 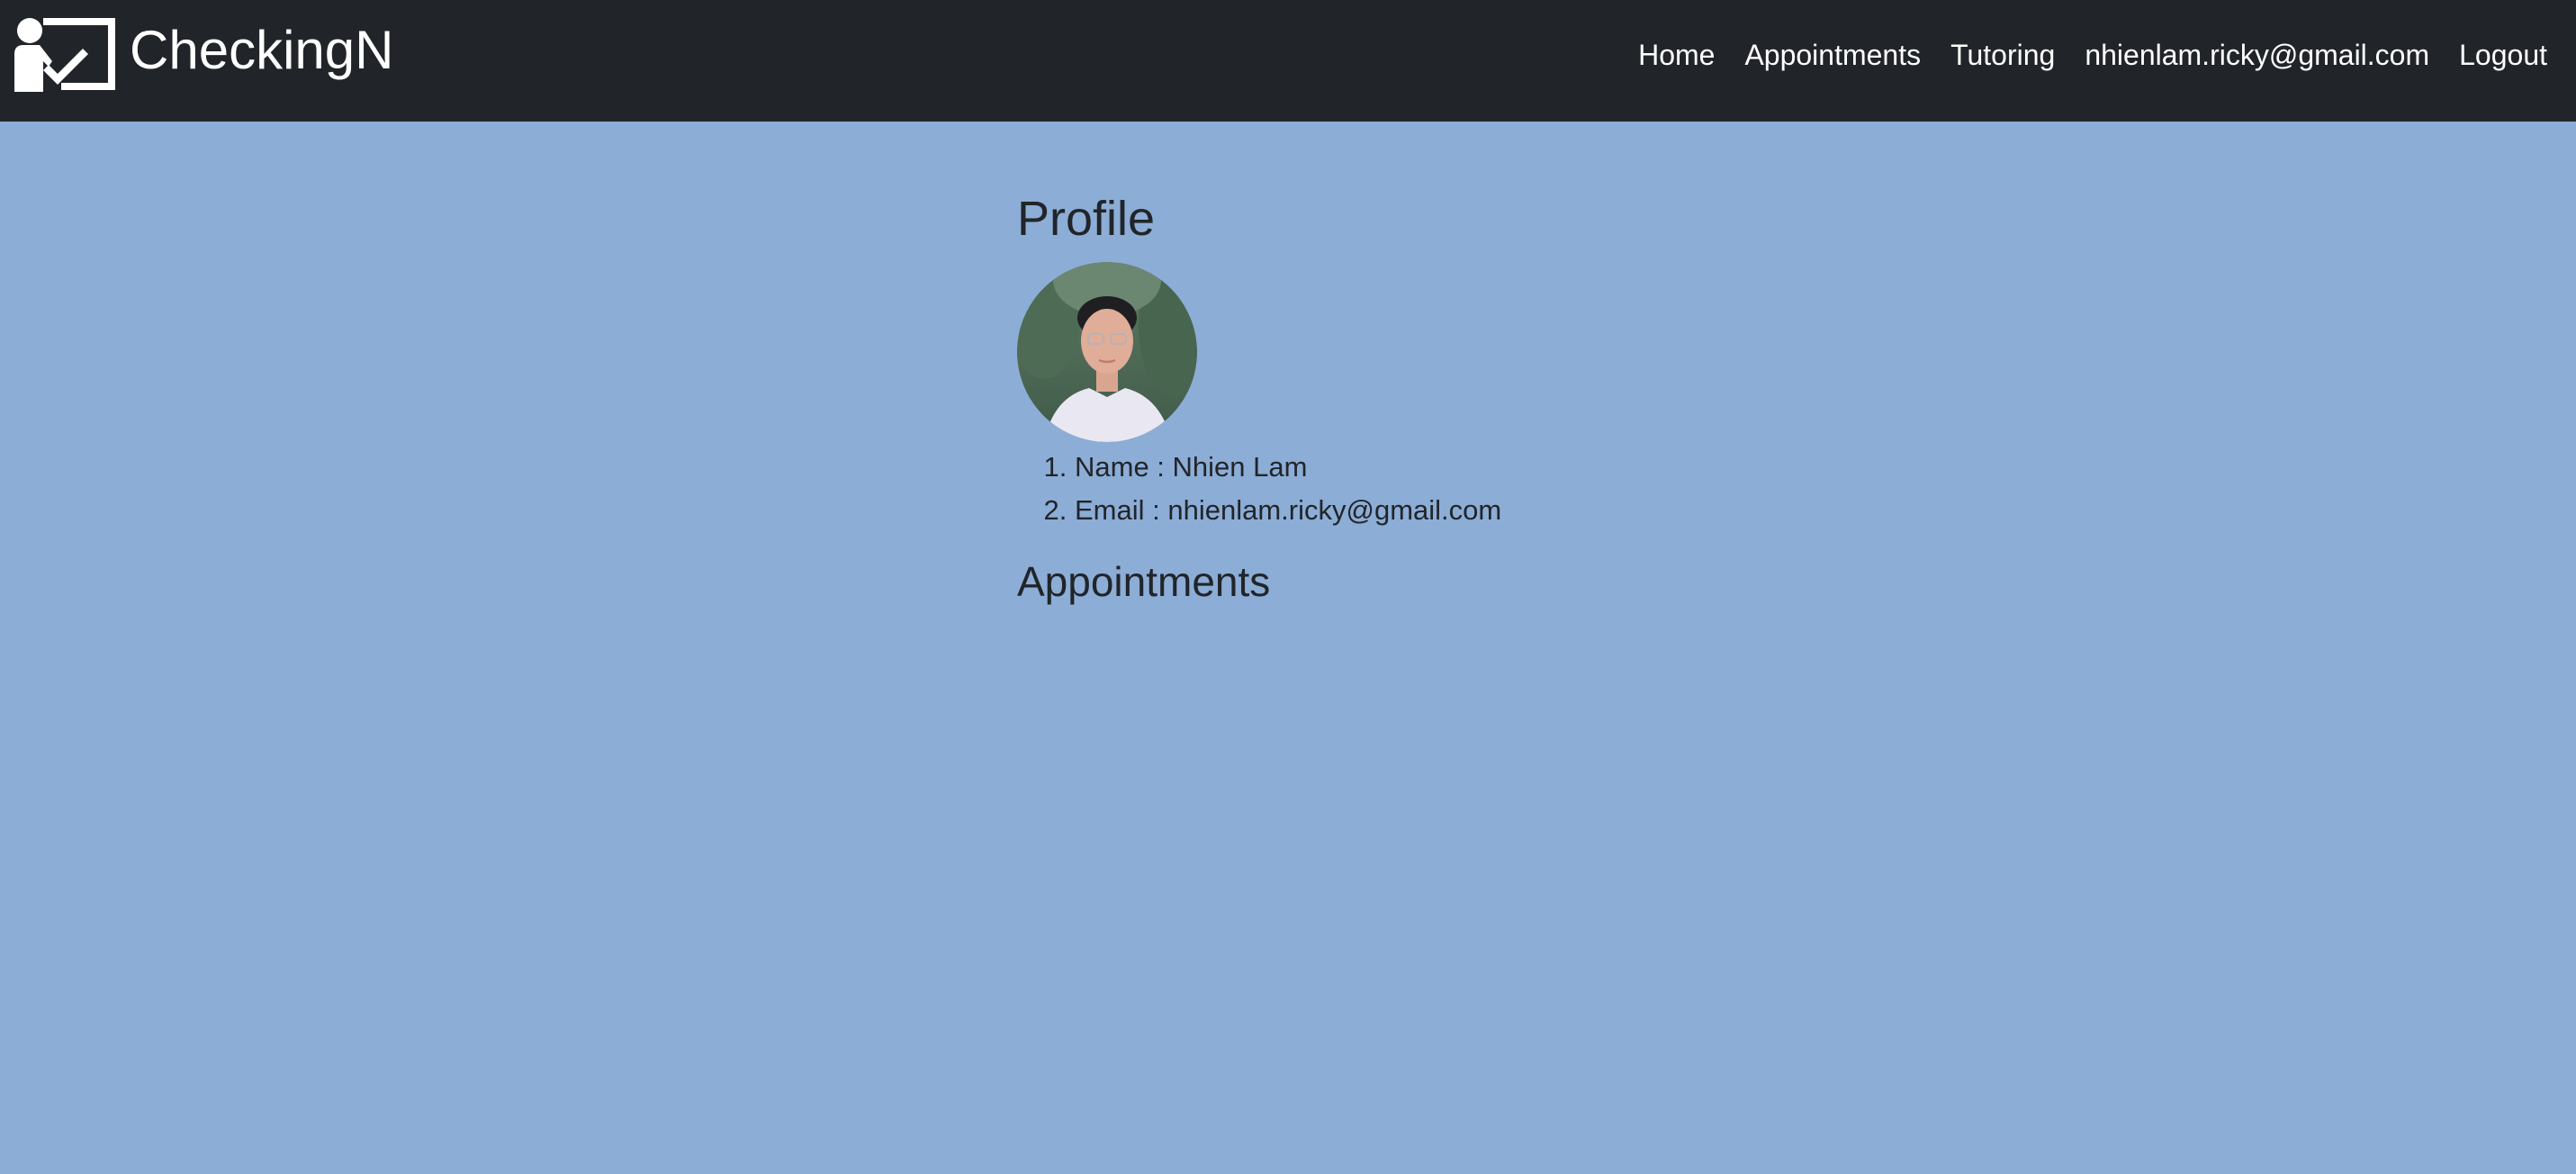 I want to click on profile-name-item: Name : Nhien Lam, so click(x=1451, y=467).